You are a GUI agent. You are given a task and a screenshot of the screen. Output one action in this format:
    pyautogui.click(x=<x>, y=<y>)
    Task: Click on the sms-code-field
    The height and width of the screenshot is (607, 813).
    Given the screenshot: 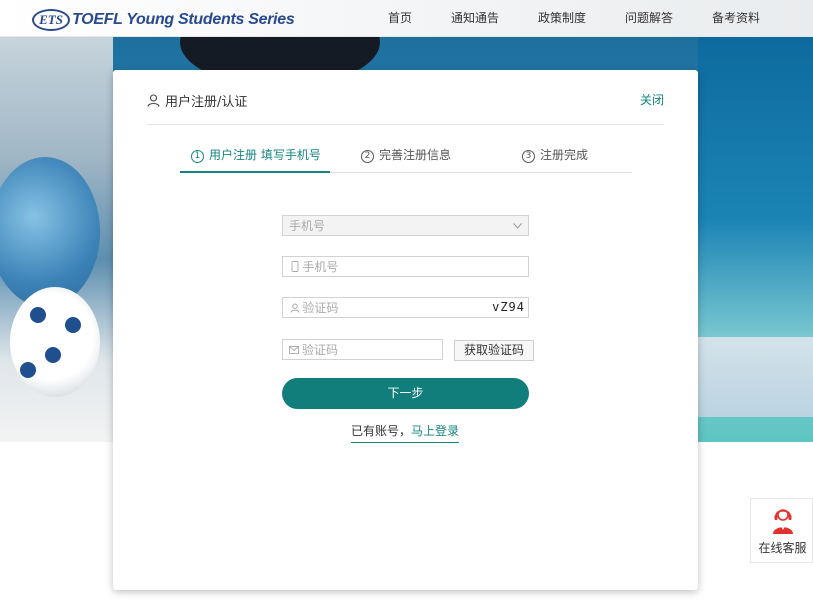 What is the action you would take?
    pyautogui.click(x=362, y=349)
    